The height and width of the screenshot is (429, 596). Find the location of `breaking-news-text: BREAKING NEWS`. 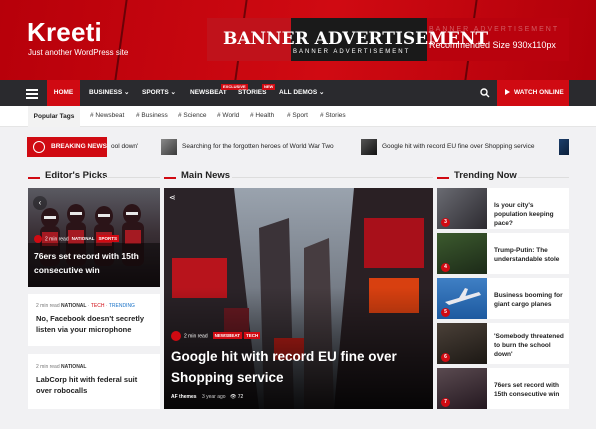

breaking-news-text: BREAKING NEWS is located at coordinates (79, 146).